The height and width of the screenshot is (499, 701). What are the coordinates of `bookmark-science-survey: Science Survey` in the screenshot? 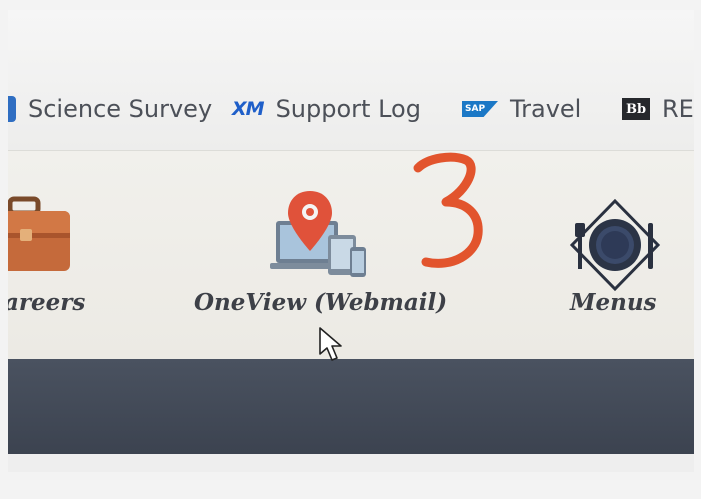 It's located at (110, 109).